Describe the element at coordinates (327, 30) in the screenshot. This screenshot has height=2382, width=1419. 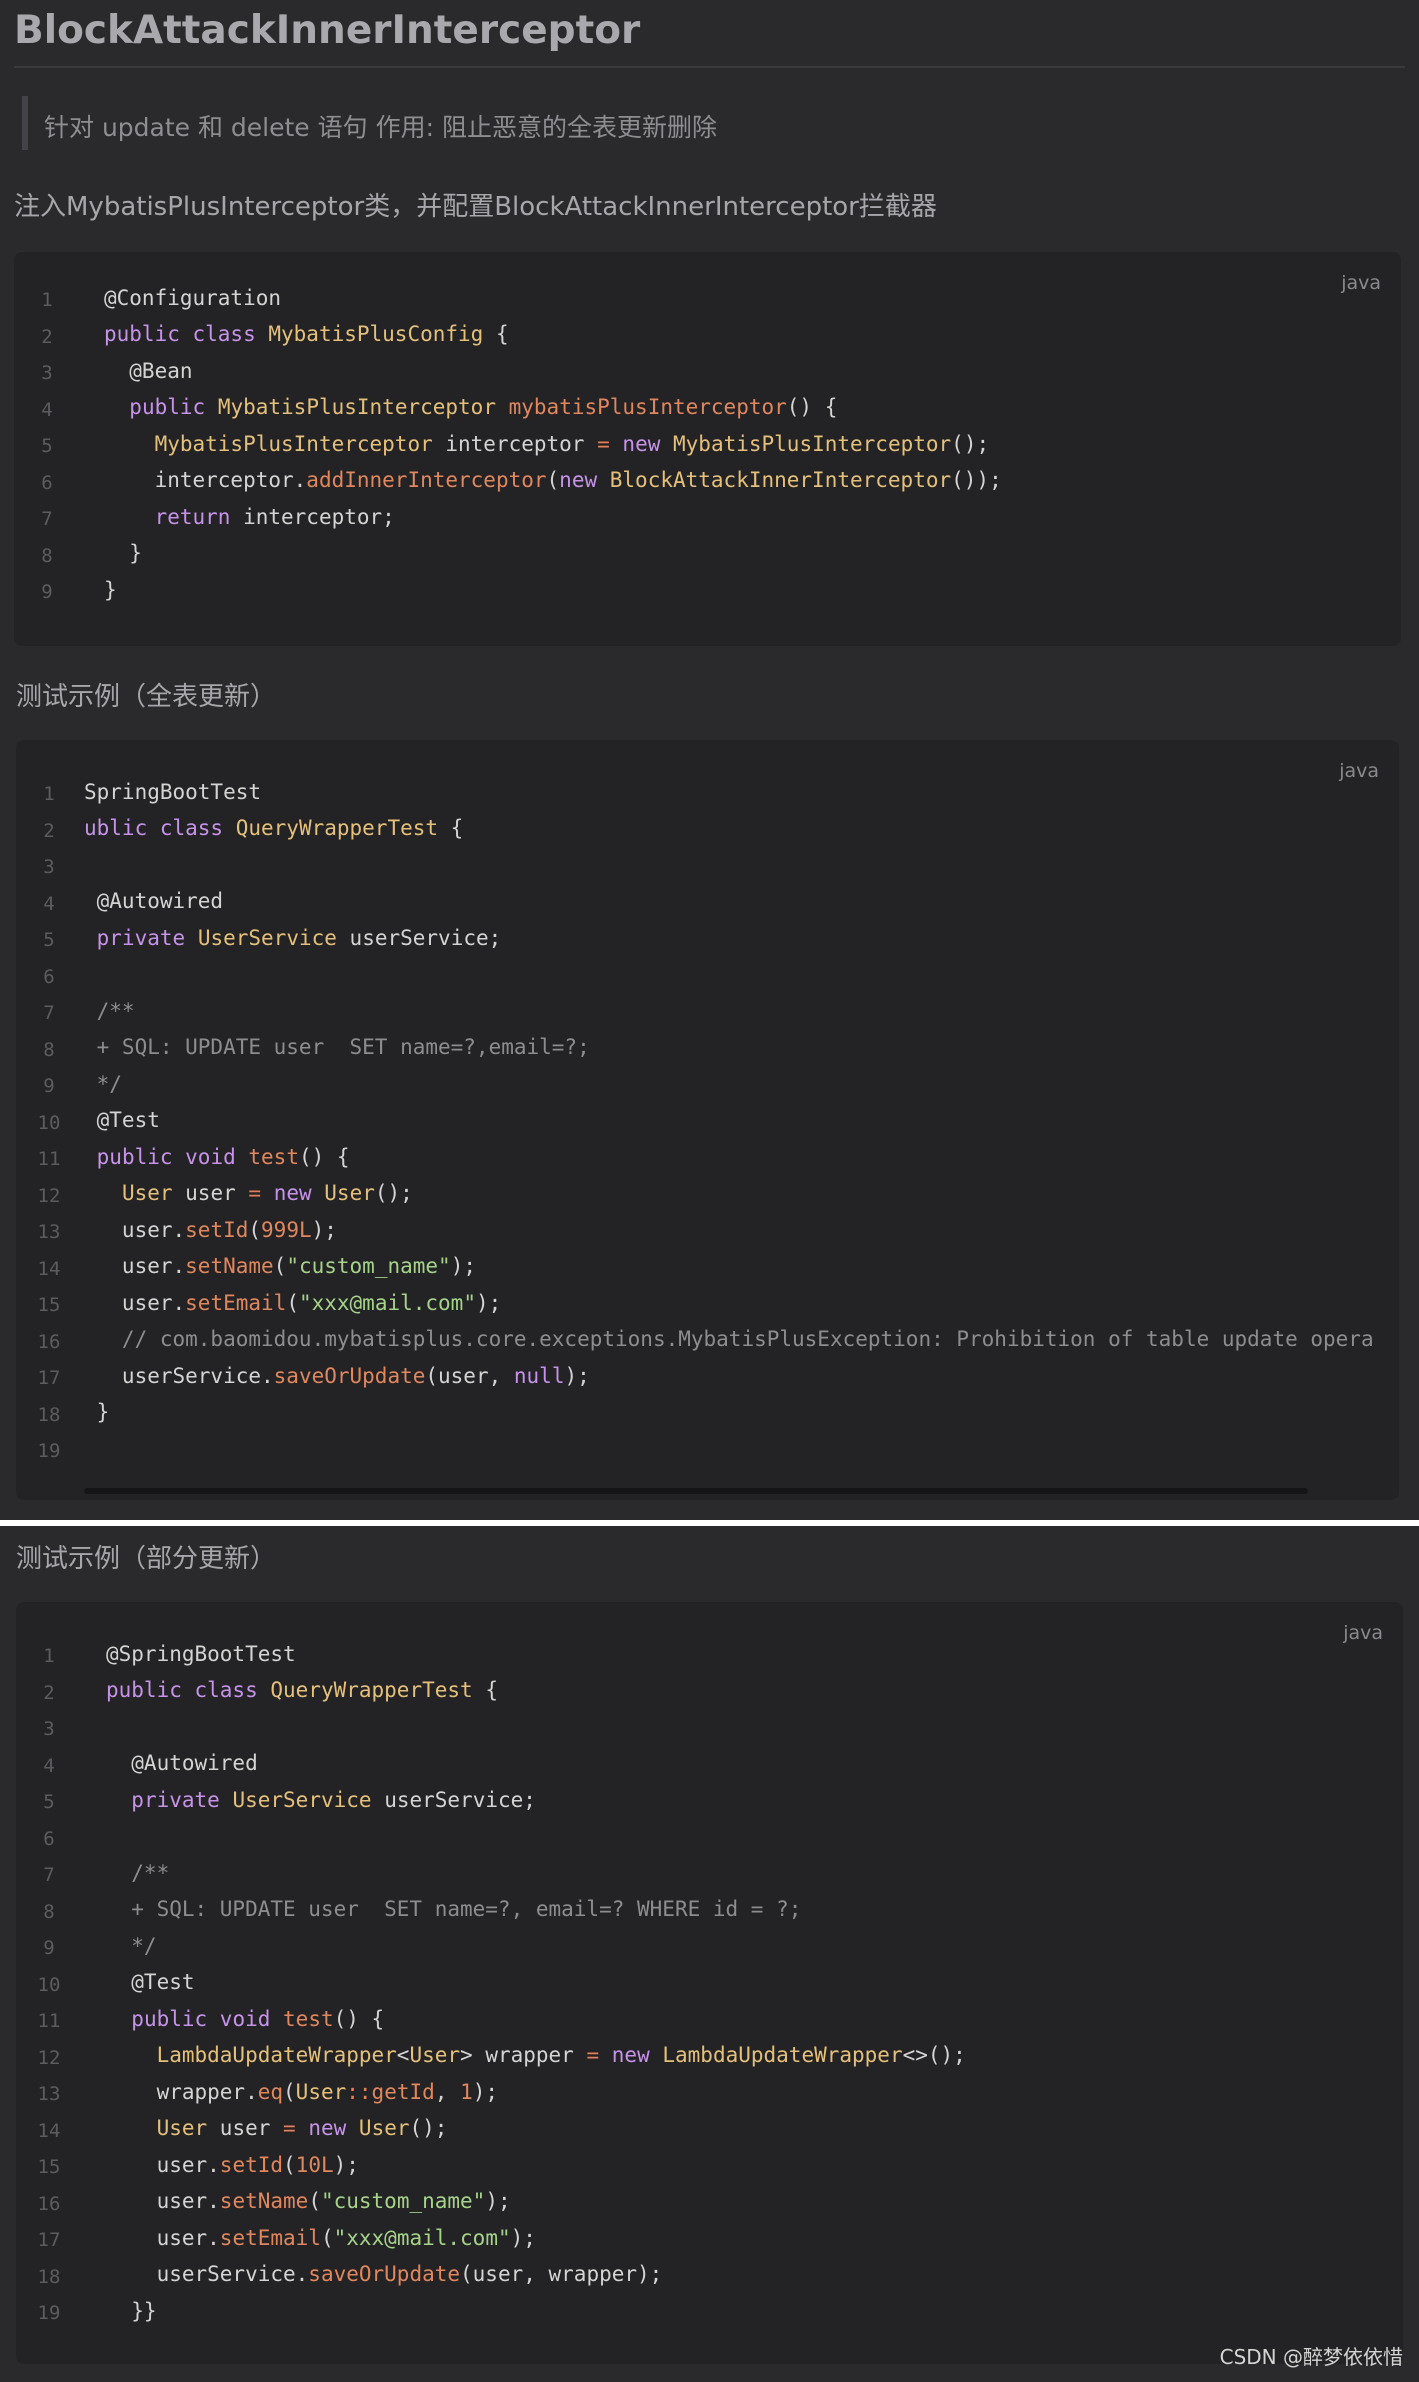
I see `page-title: BlockAttackInnerInterceptor` at that location.